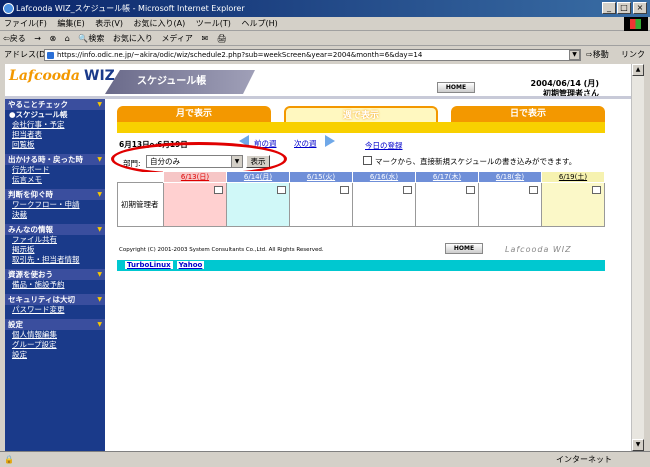 Image resolution: width=650 pixels, height=467 pixels. What do you see at coordinates (91, 39) in the screenshot?
I see `search-button: 🔍検索` at bounding box center [91, 39].